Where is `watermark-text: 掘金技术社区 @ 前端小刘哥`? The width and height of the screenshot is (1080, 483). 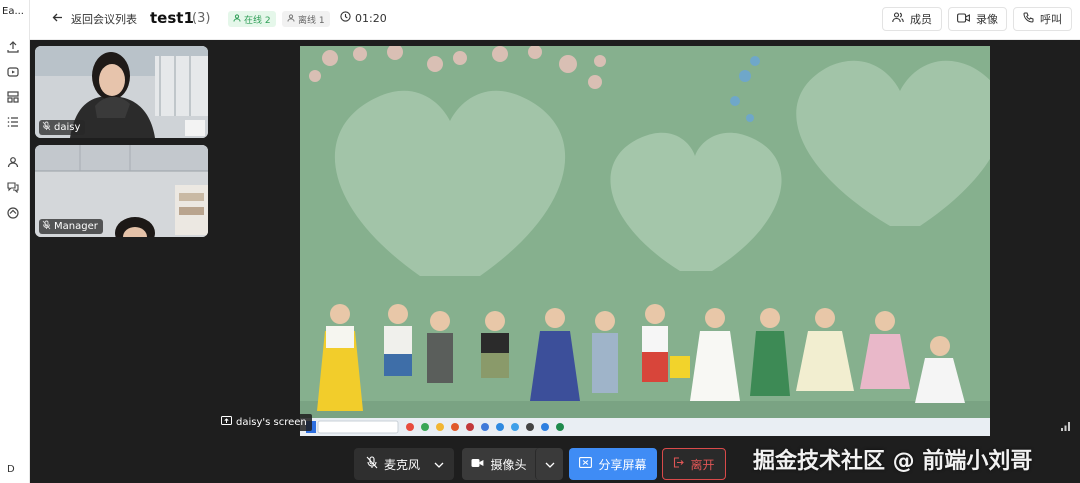
watermark-text: 掘金技术社区 @ 前端小刘哥 is located at coordinates (893, 461).